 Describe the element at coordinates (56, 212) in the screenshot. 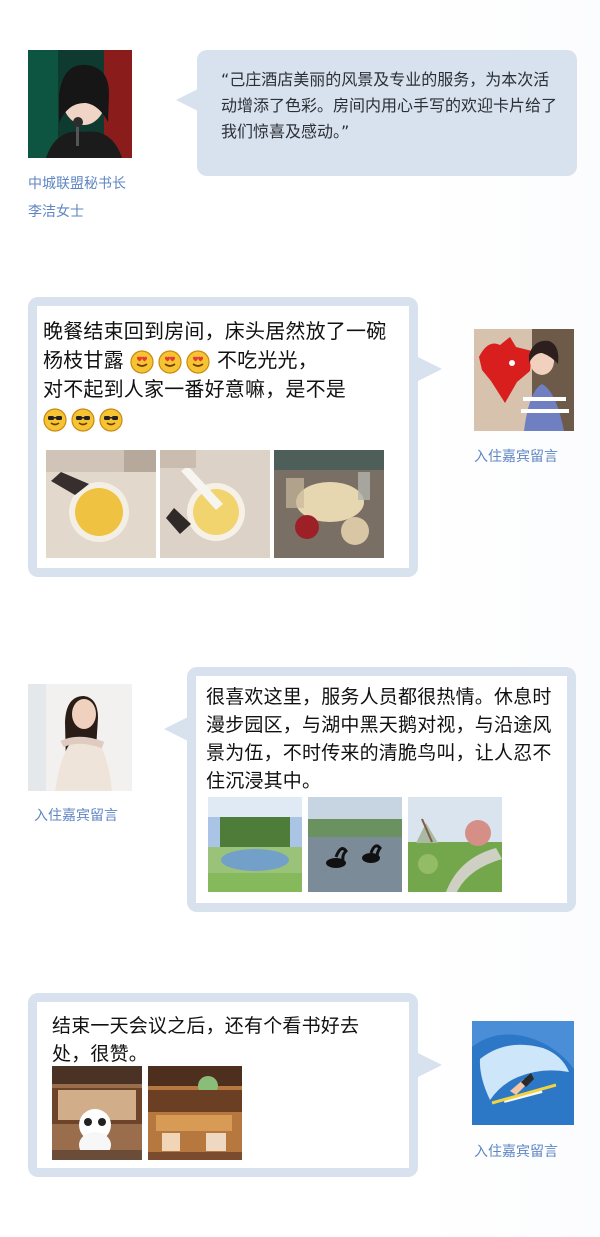

I see `speaker-caption-line-2: 李洁女士` at that location.